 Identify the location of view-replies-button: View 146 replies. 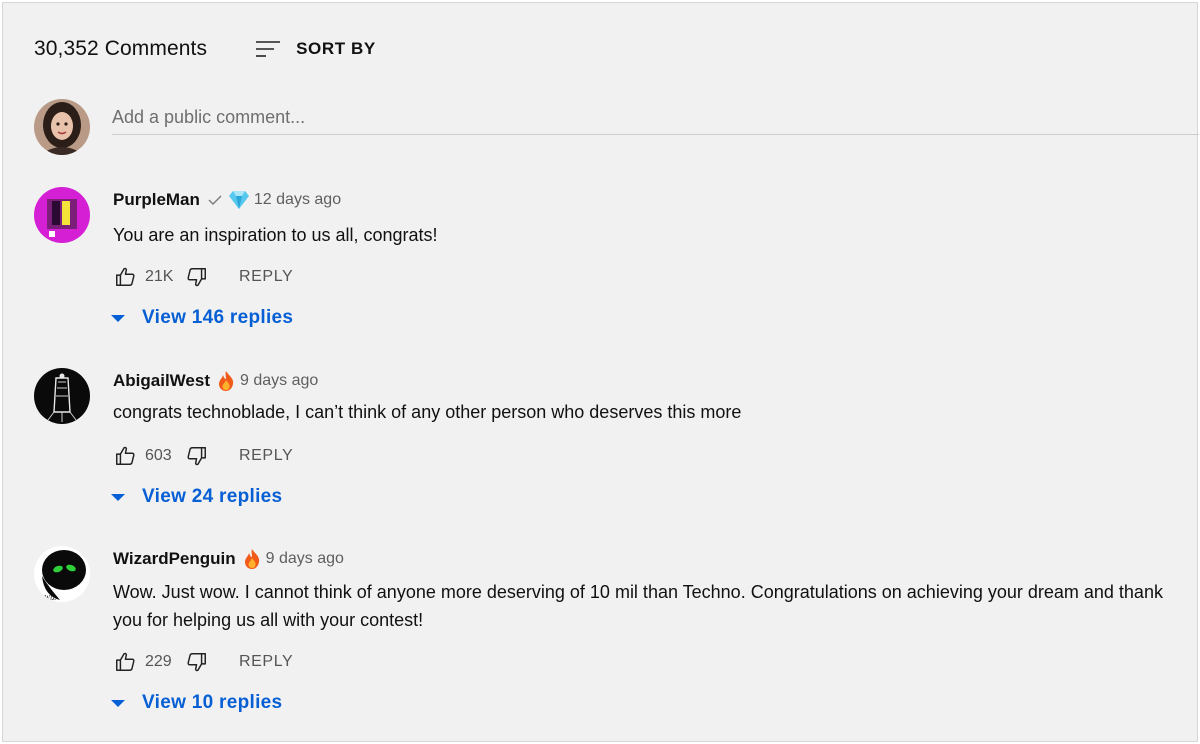
(642, 318).